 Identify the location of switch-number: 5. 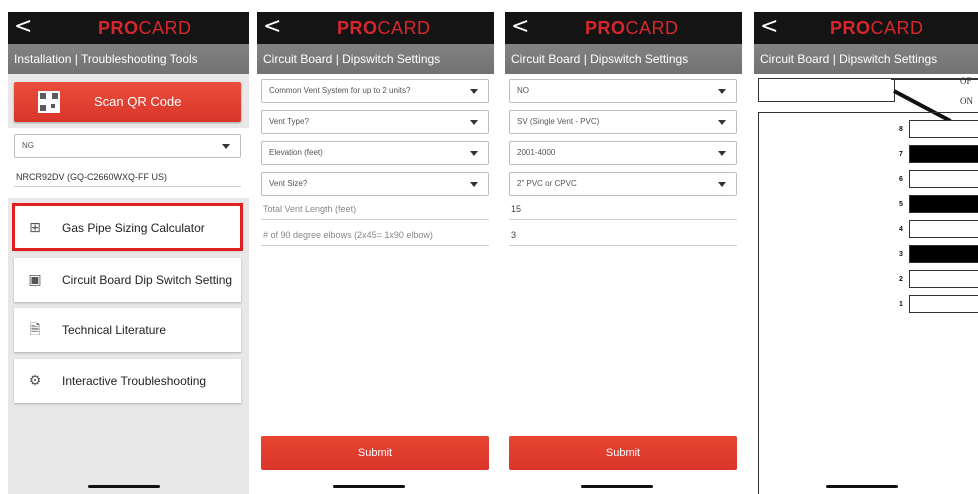
(901, 204).